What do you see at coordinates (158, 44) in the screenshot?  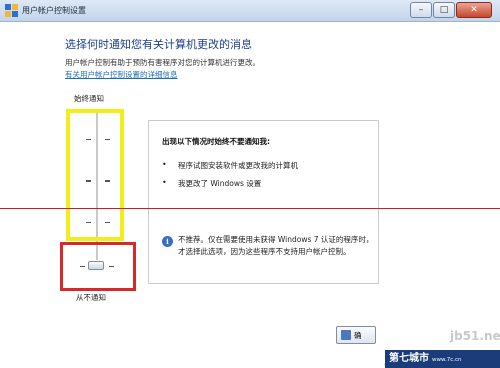 I see `page-heading: 选择何时通知您有关计算机更改的消息` at bounding box center [158, 44].